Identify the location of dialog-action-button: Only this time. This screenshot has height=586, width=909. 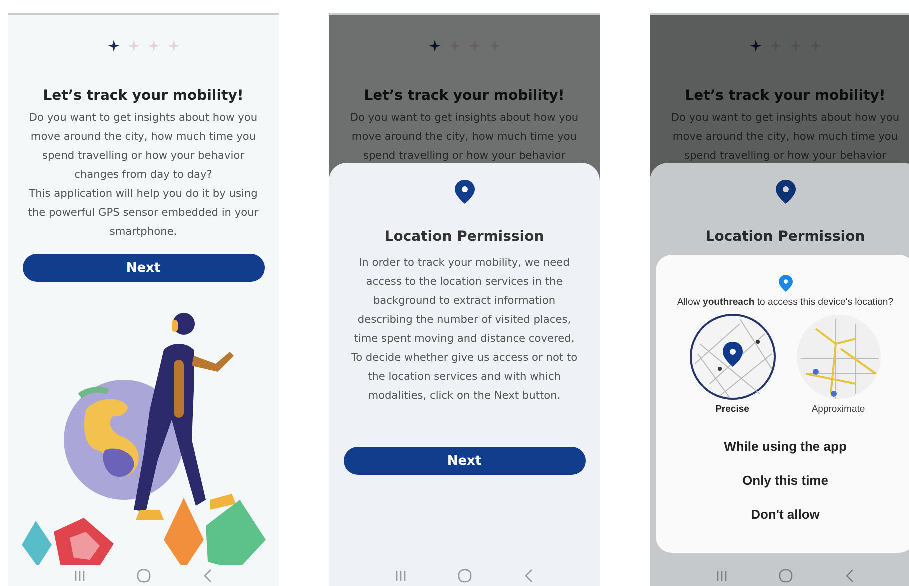
(785, 480).